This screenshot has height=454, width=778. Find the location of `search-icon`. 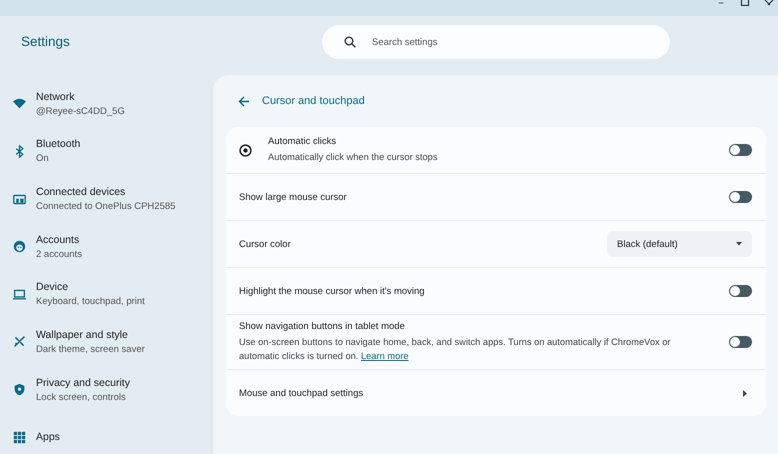

search-icon is located at coordinates (350, 42).